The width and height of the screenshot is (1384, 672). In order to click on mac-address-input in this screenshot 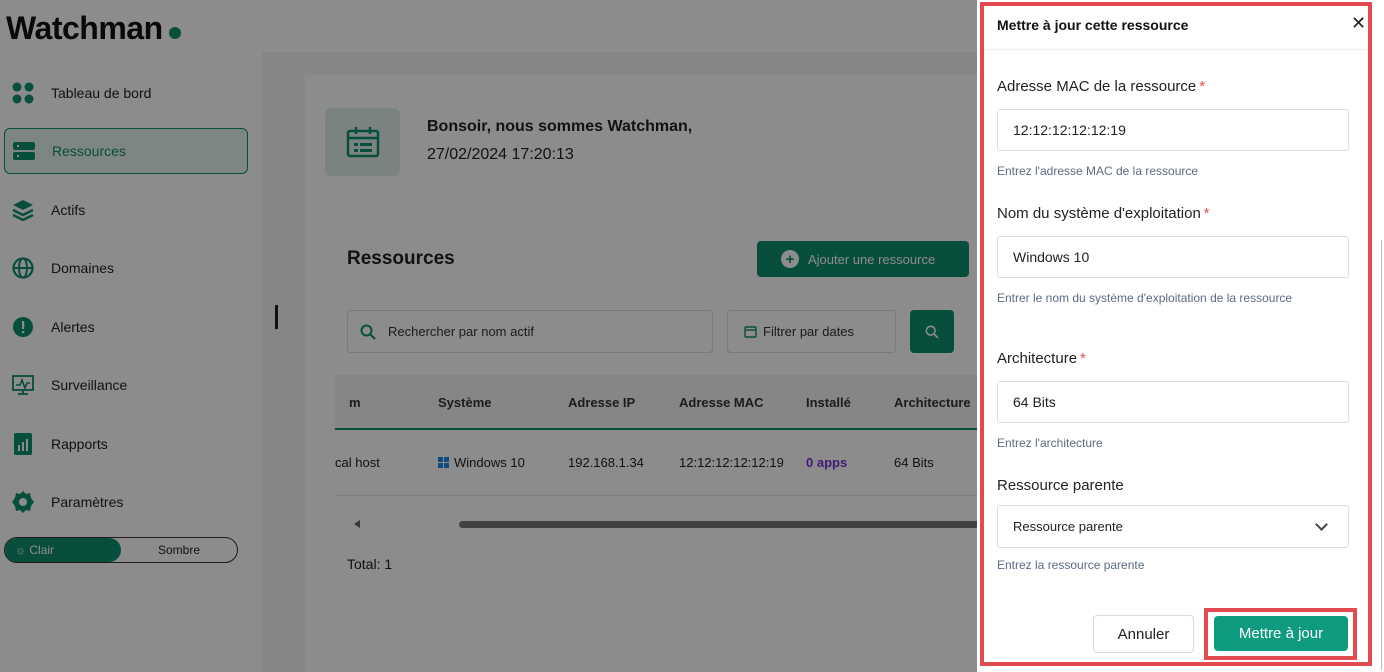, I will do `click(1173, 130)`.